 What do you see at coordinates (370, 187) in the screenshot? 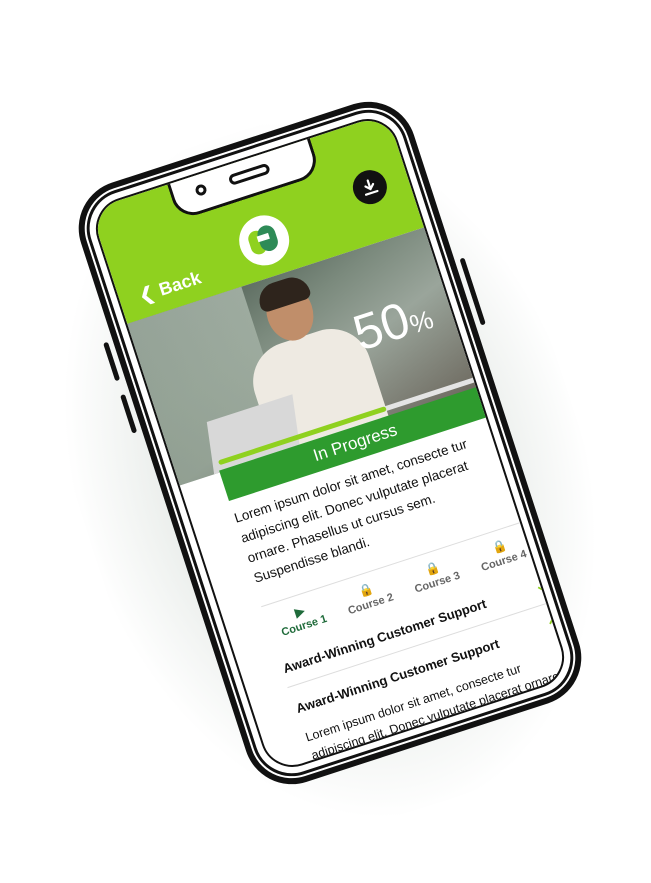
I see `download-icon` at bounding box center [370, 187].